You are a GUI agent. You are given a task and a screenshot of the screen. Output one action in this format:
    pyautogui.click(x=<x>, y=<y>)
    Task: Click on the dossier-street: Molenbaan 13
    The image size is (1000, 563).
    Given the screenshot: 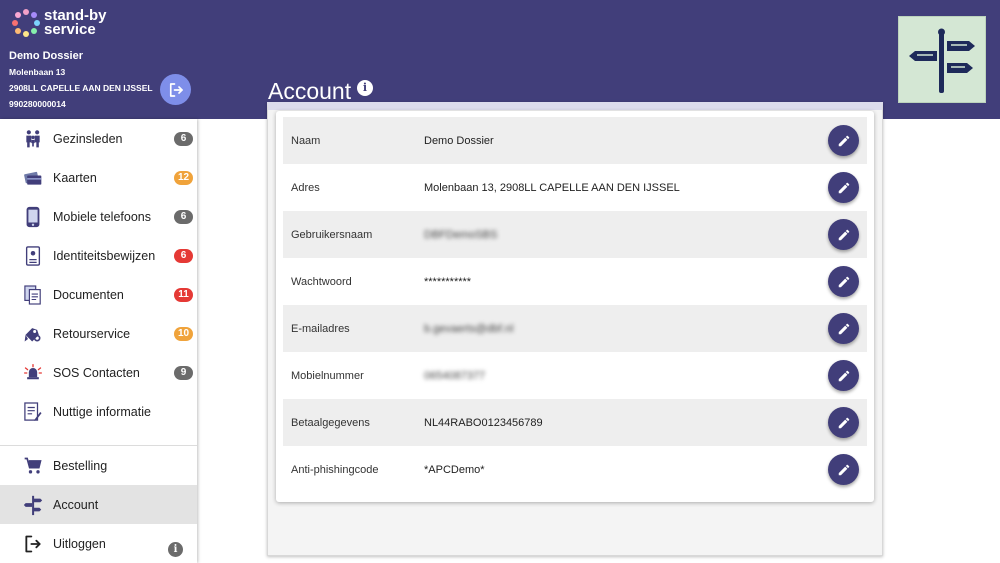 What is the action you would take?
    pyautogui.click(x=37, y=72)
    